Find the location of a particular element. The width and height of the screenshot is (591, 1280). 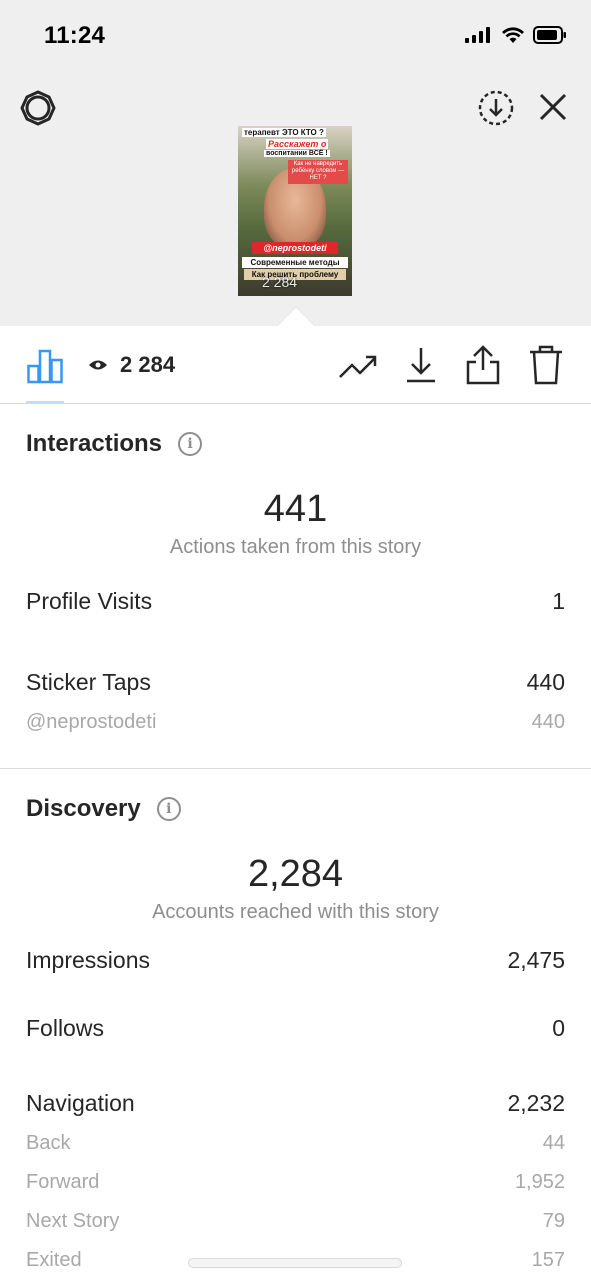

insights-toolbar: 2 284 is located at coordinates (295, 365).